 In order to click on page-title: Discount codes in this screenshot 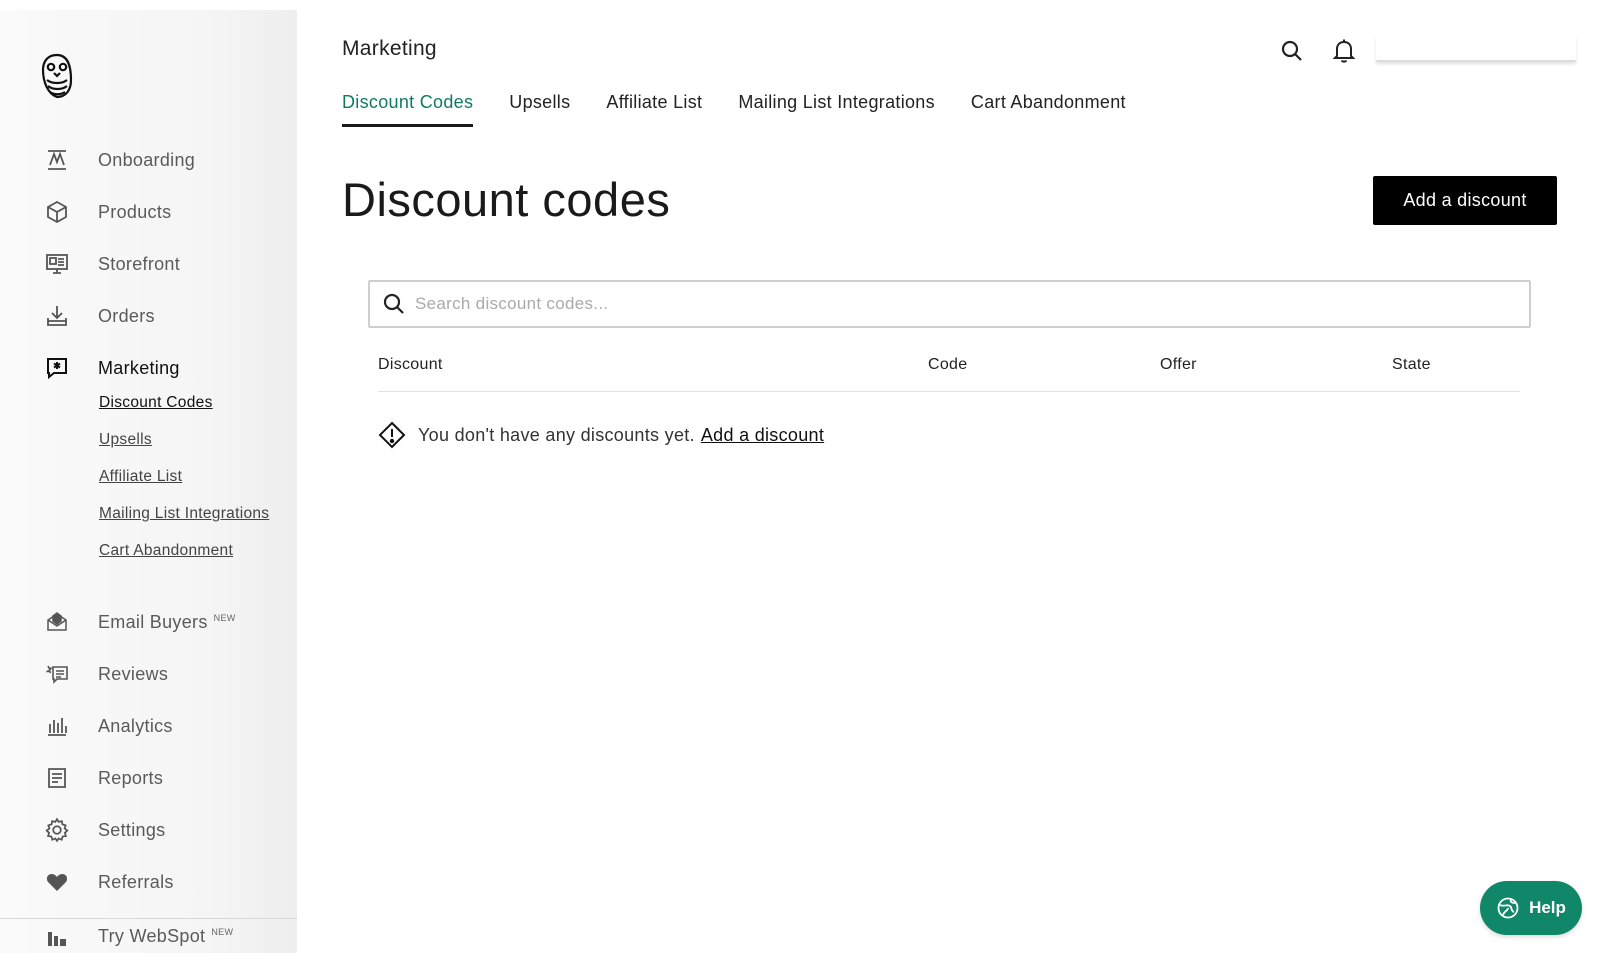, I will do `click(506, 199)`.